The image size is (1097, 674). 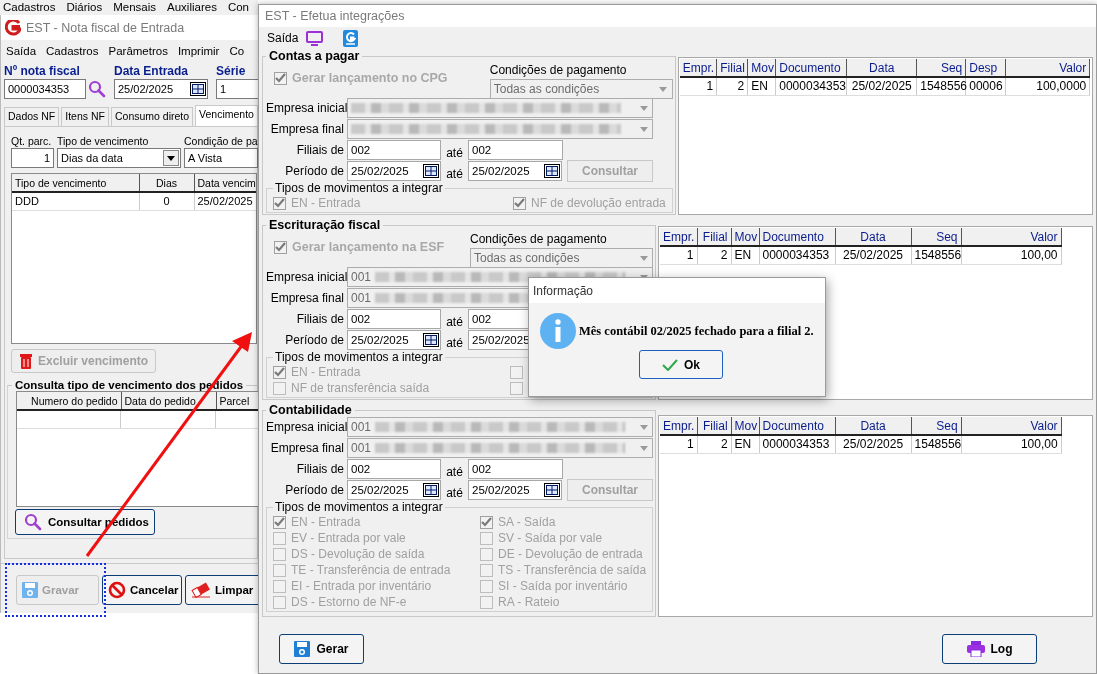 What do you see at coordinates (237, 53) in the screenshot?
I see `menu-item: Co` at bounding box center [237, 53].